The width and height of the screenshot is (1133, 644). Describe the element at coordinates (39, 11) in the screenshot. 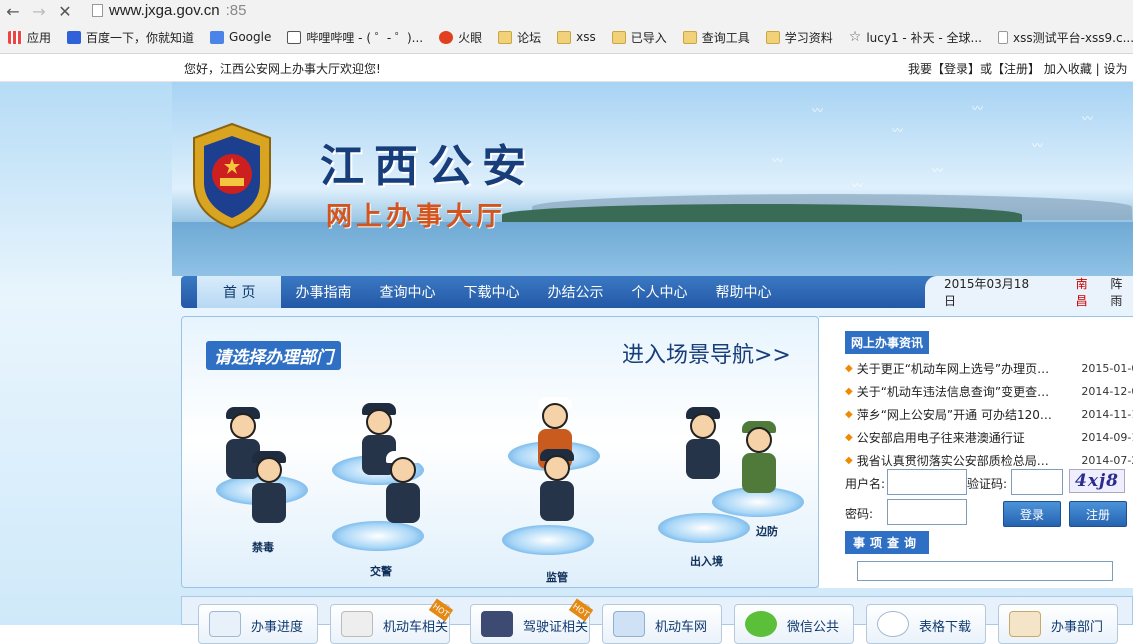

I see `forward-arrow-icon: →` at that location.